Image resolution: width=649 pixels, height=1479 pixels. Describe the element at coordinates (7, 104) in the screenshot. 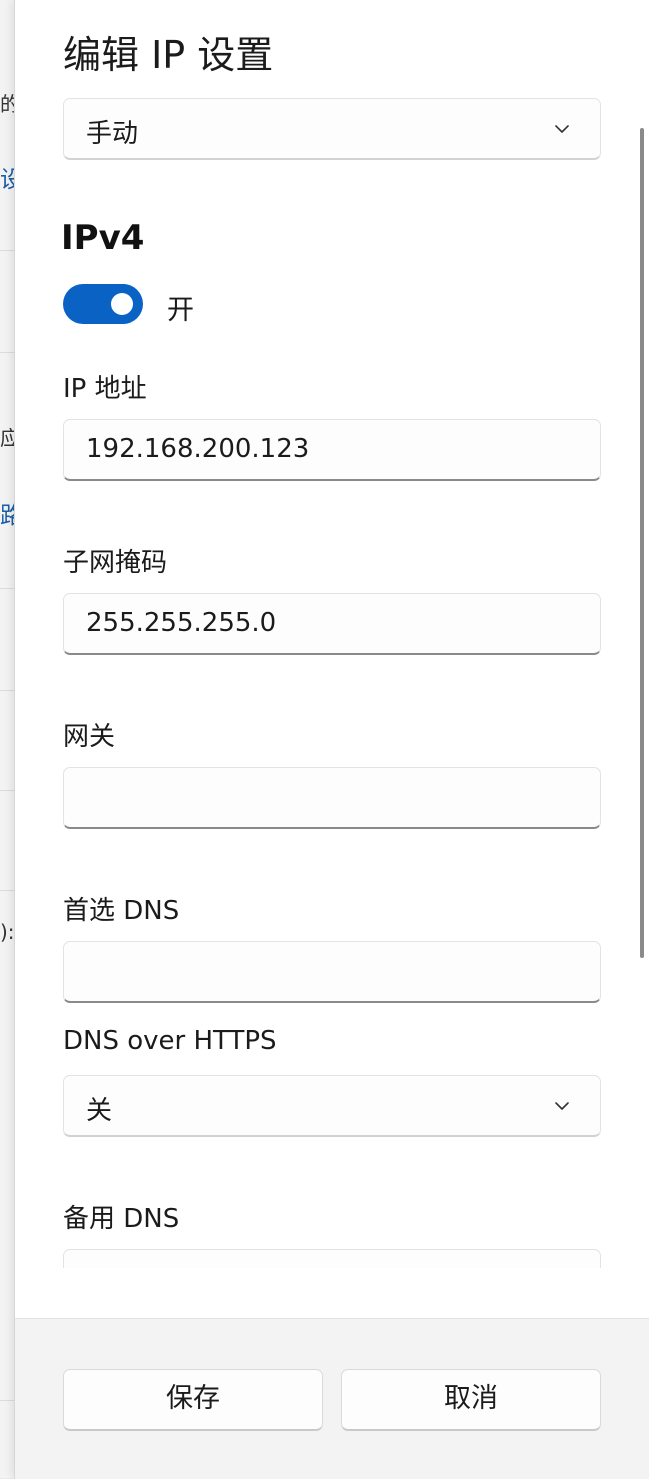

I see `background-text-fragment: 的` at that location.